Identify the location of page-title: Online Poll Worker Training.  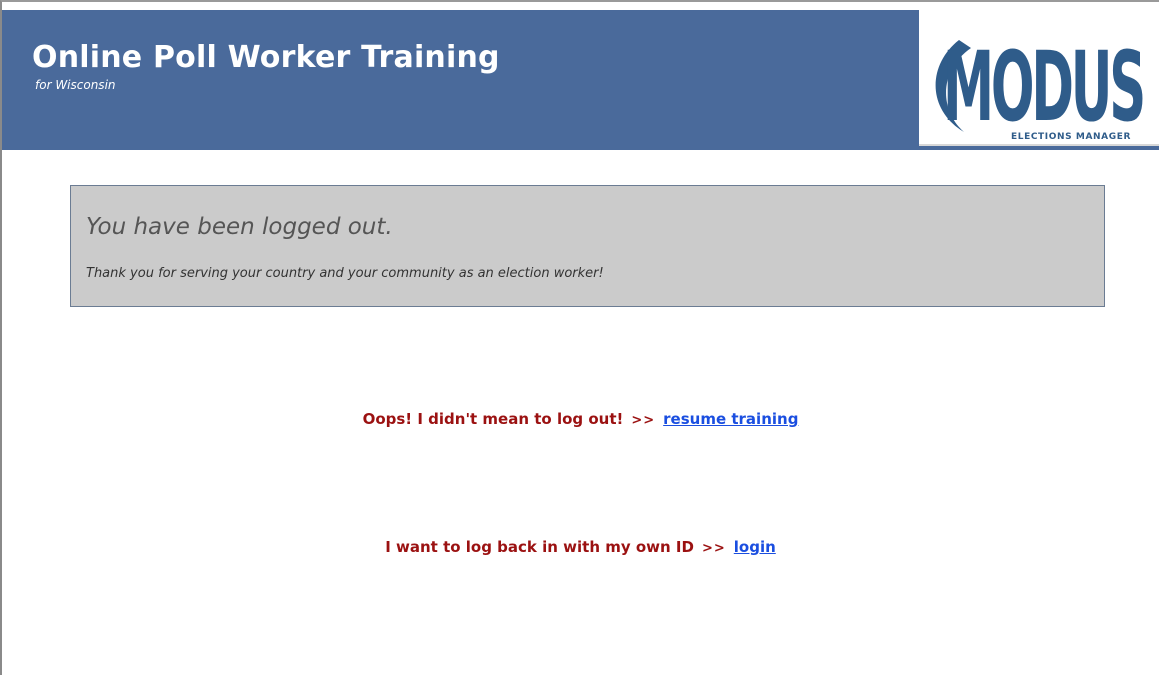
(266, 57).